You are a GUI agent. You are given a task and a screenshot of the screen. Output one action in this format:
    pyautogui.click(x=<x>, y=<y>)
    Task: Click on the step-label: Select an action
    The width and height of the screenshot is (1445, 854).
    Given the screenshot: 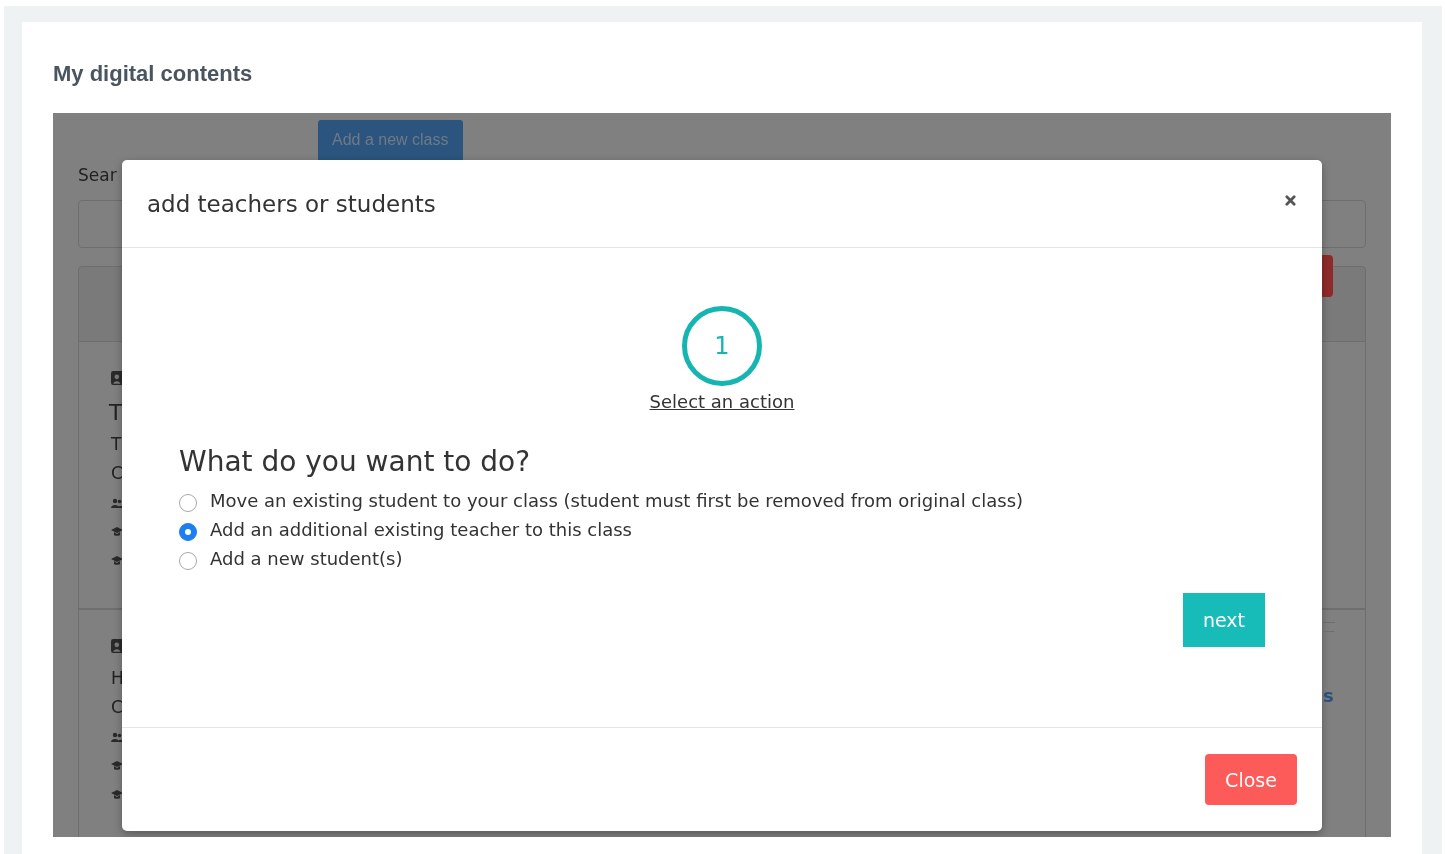 What is the action you would take?
    pyautogui.click(x=722, y=401)
    